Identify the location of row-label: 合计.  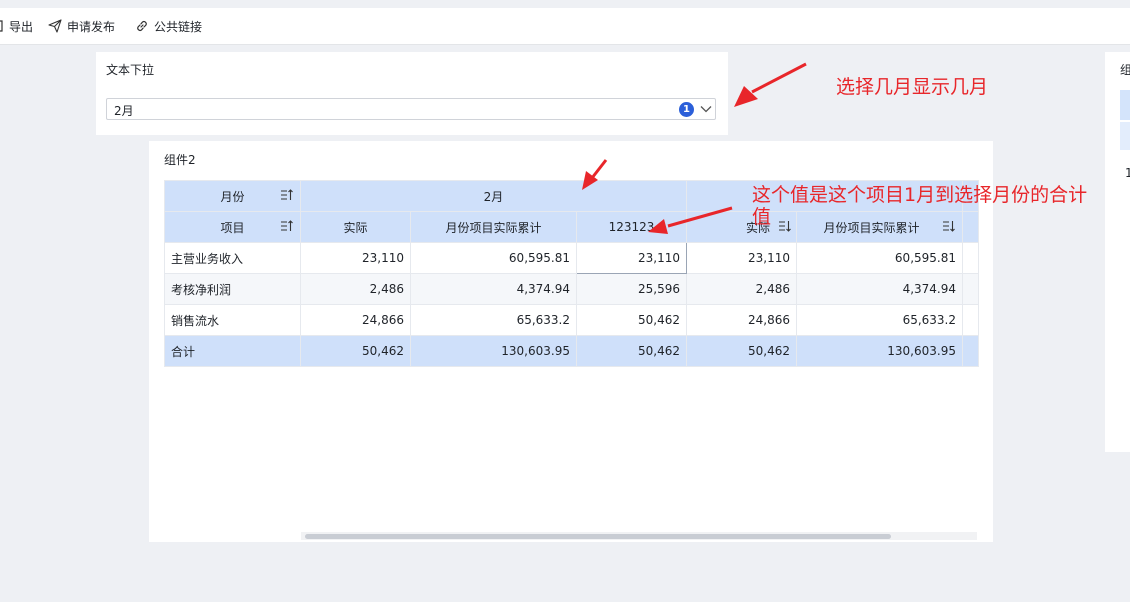
(232, 351).